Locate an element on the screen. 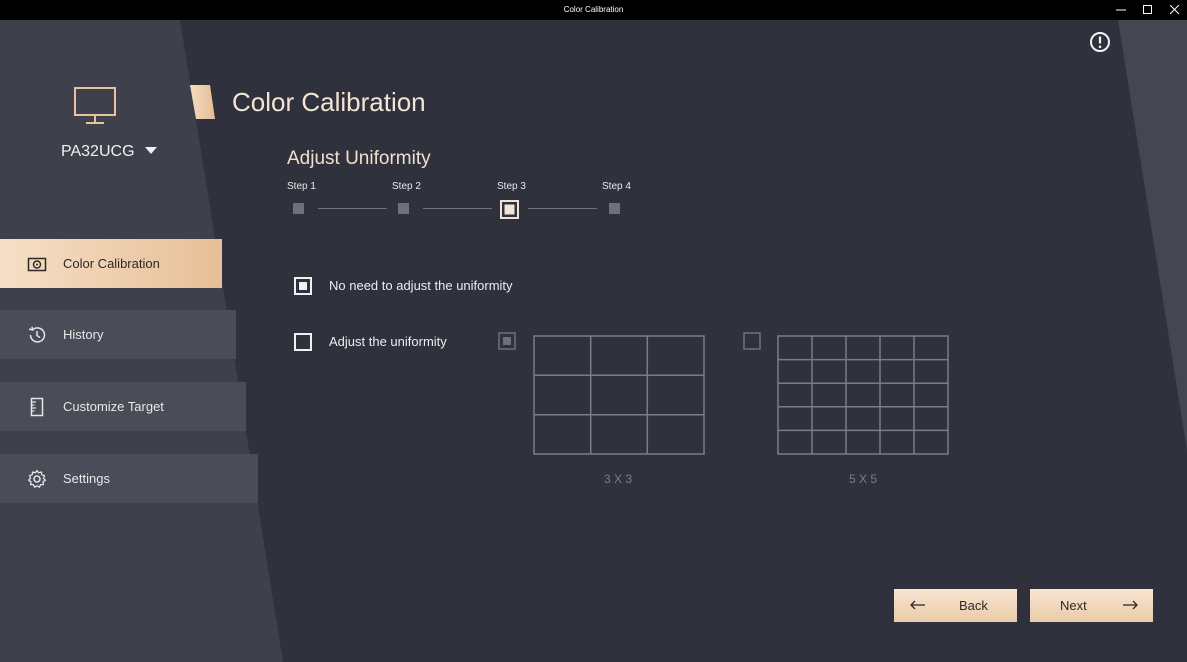  minimize-icon is located at coordinates (1121, 10).